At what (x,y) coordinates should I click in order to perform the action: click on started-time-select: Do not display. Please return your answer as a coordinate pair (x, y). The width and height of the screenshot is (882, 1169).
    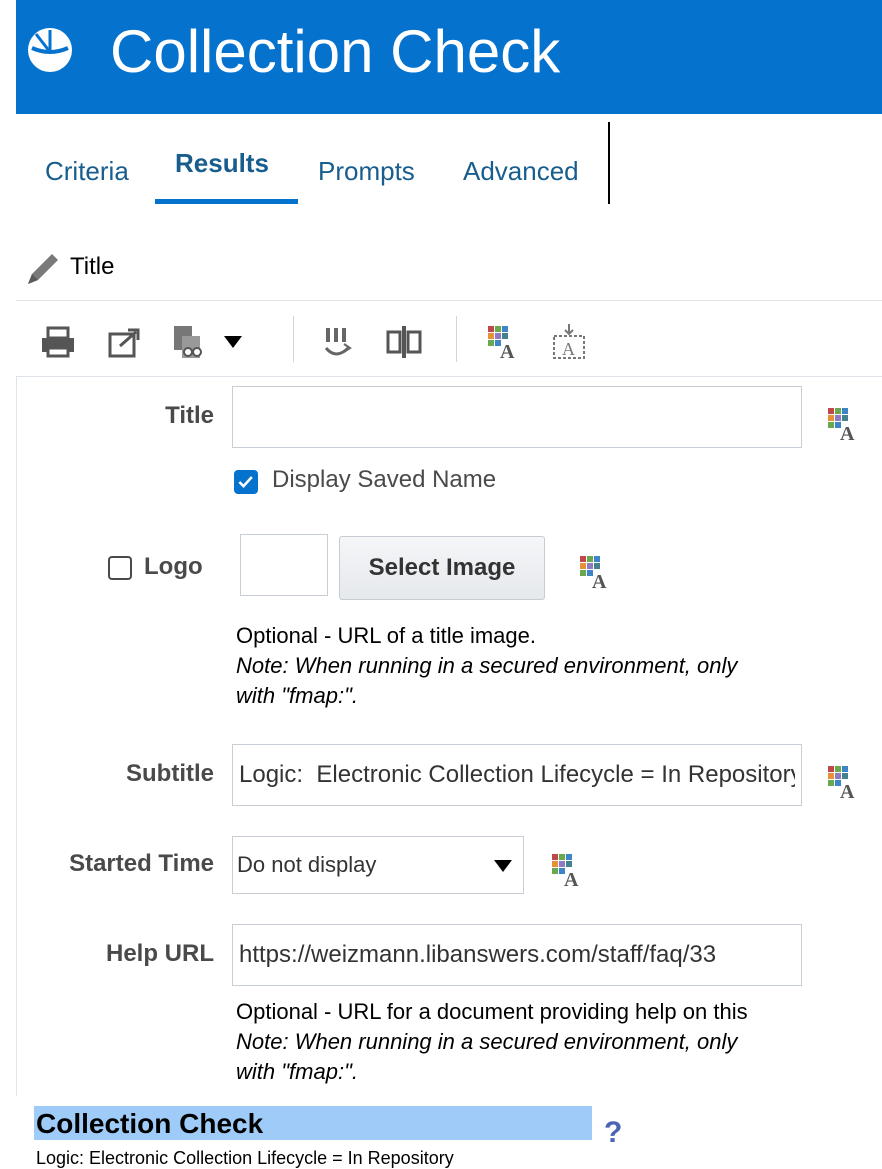
    Looking at the image, I should click on (378, 865).